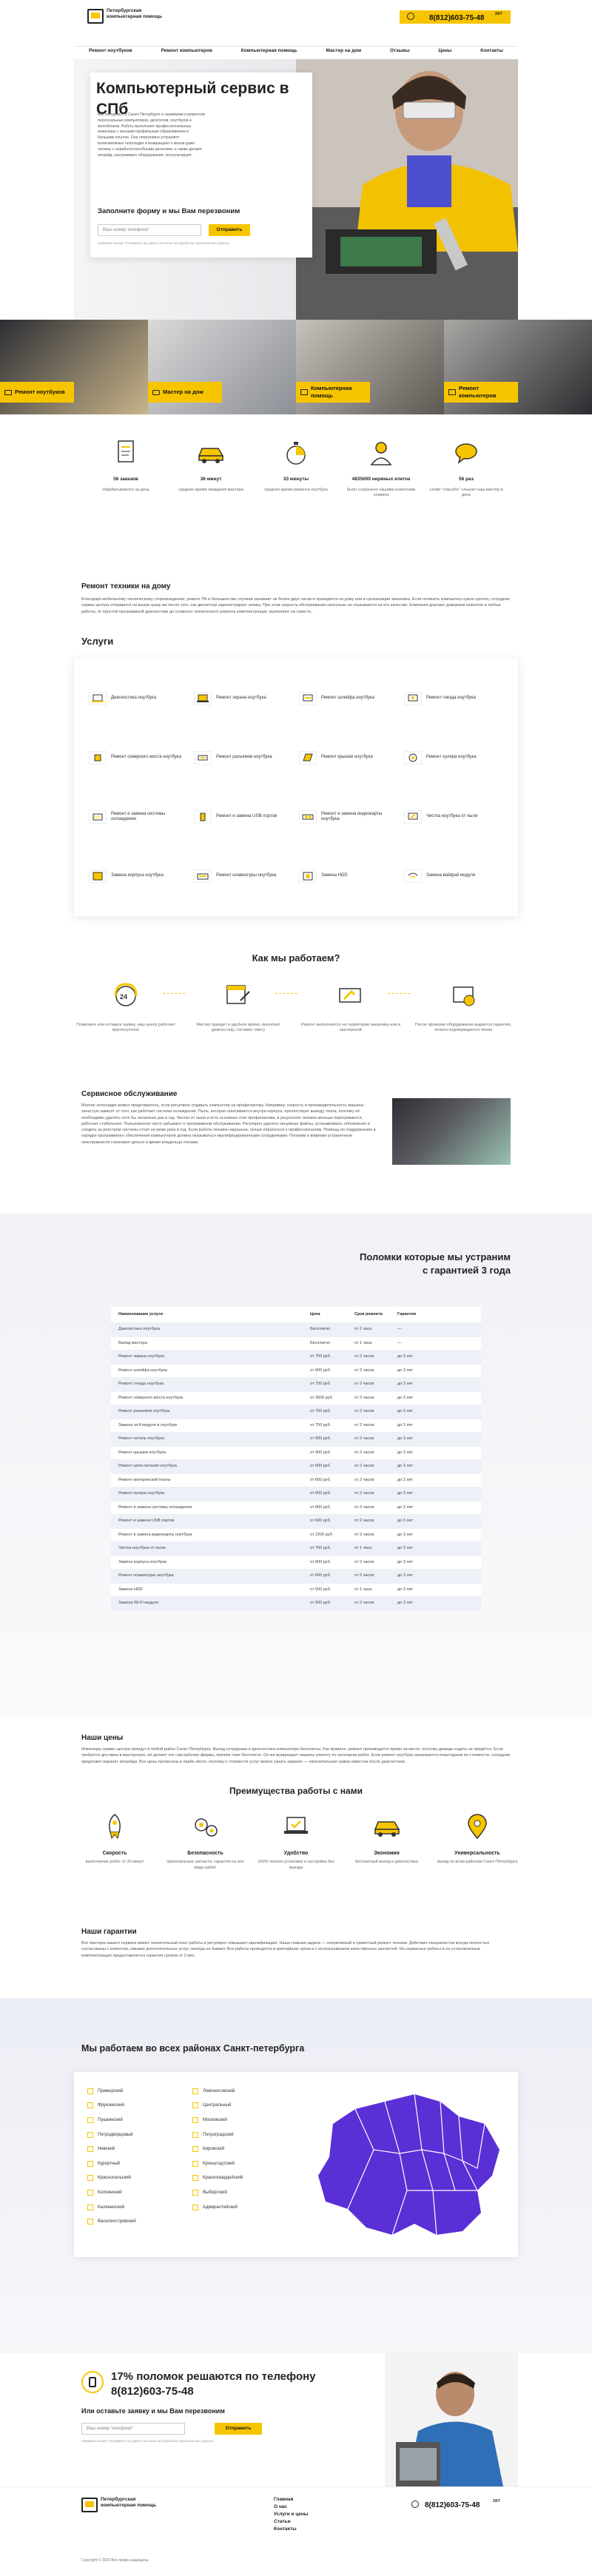 The image size is (592, 2576). I want to click on nav-contacts: Контакты, so click(491, 52).